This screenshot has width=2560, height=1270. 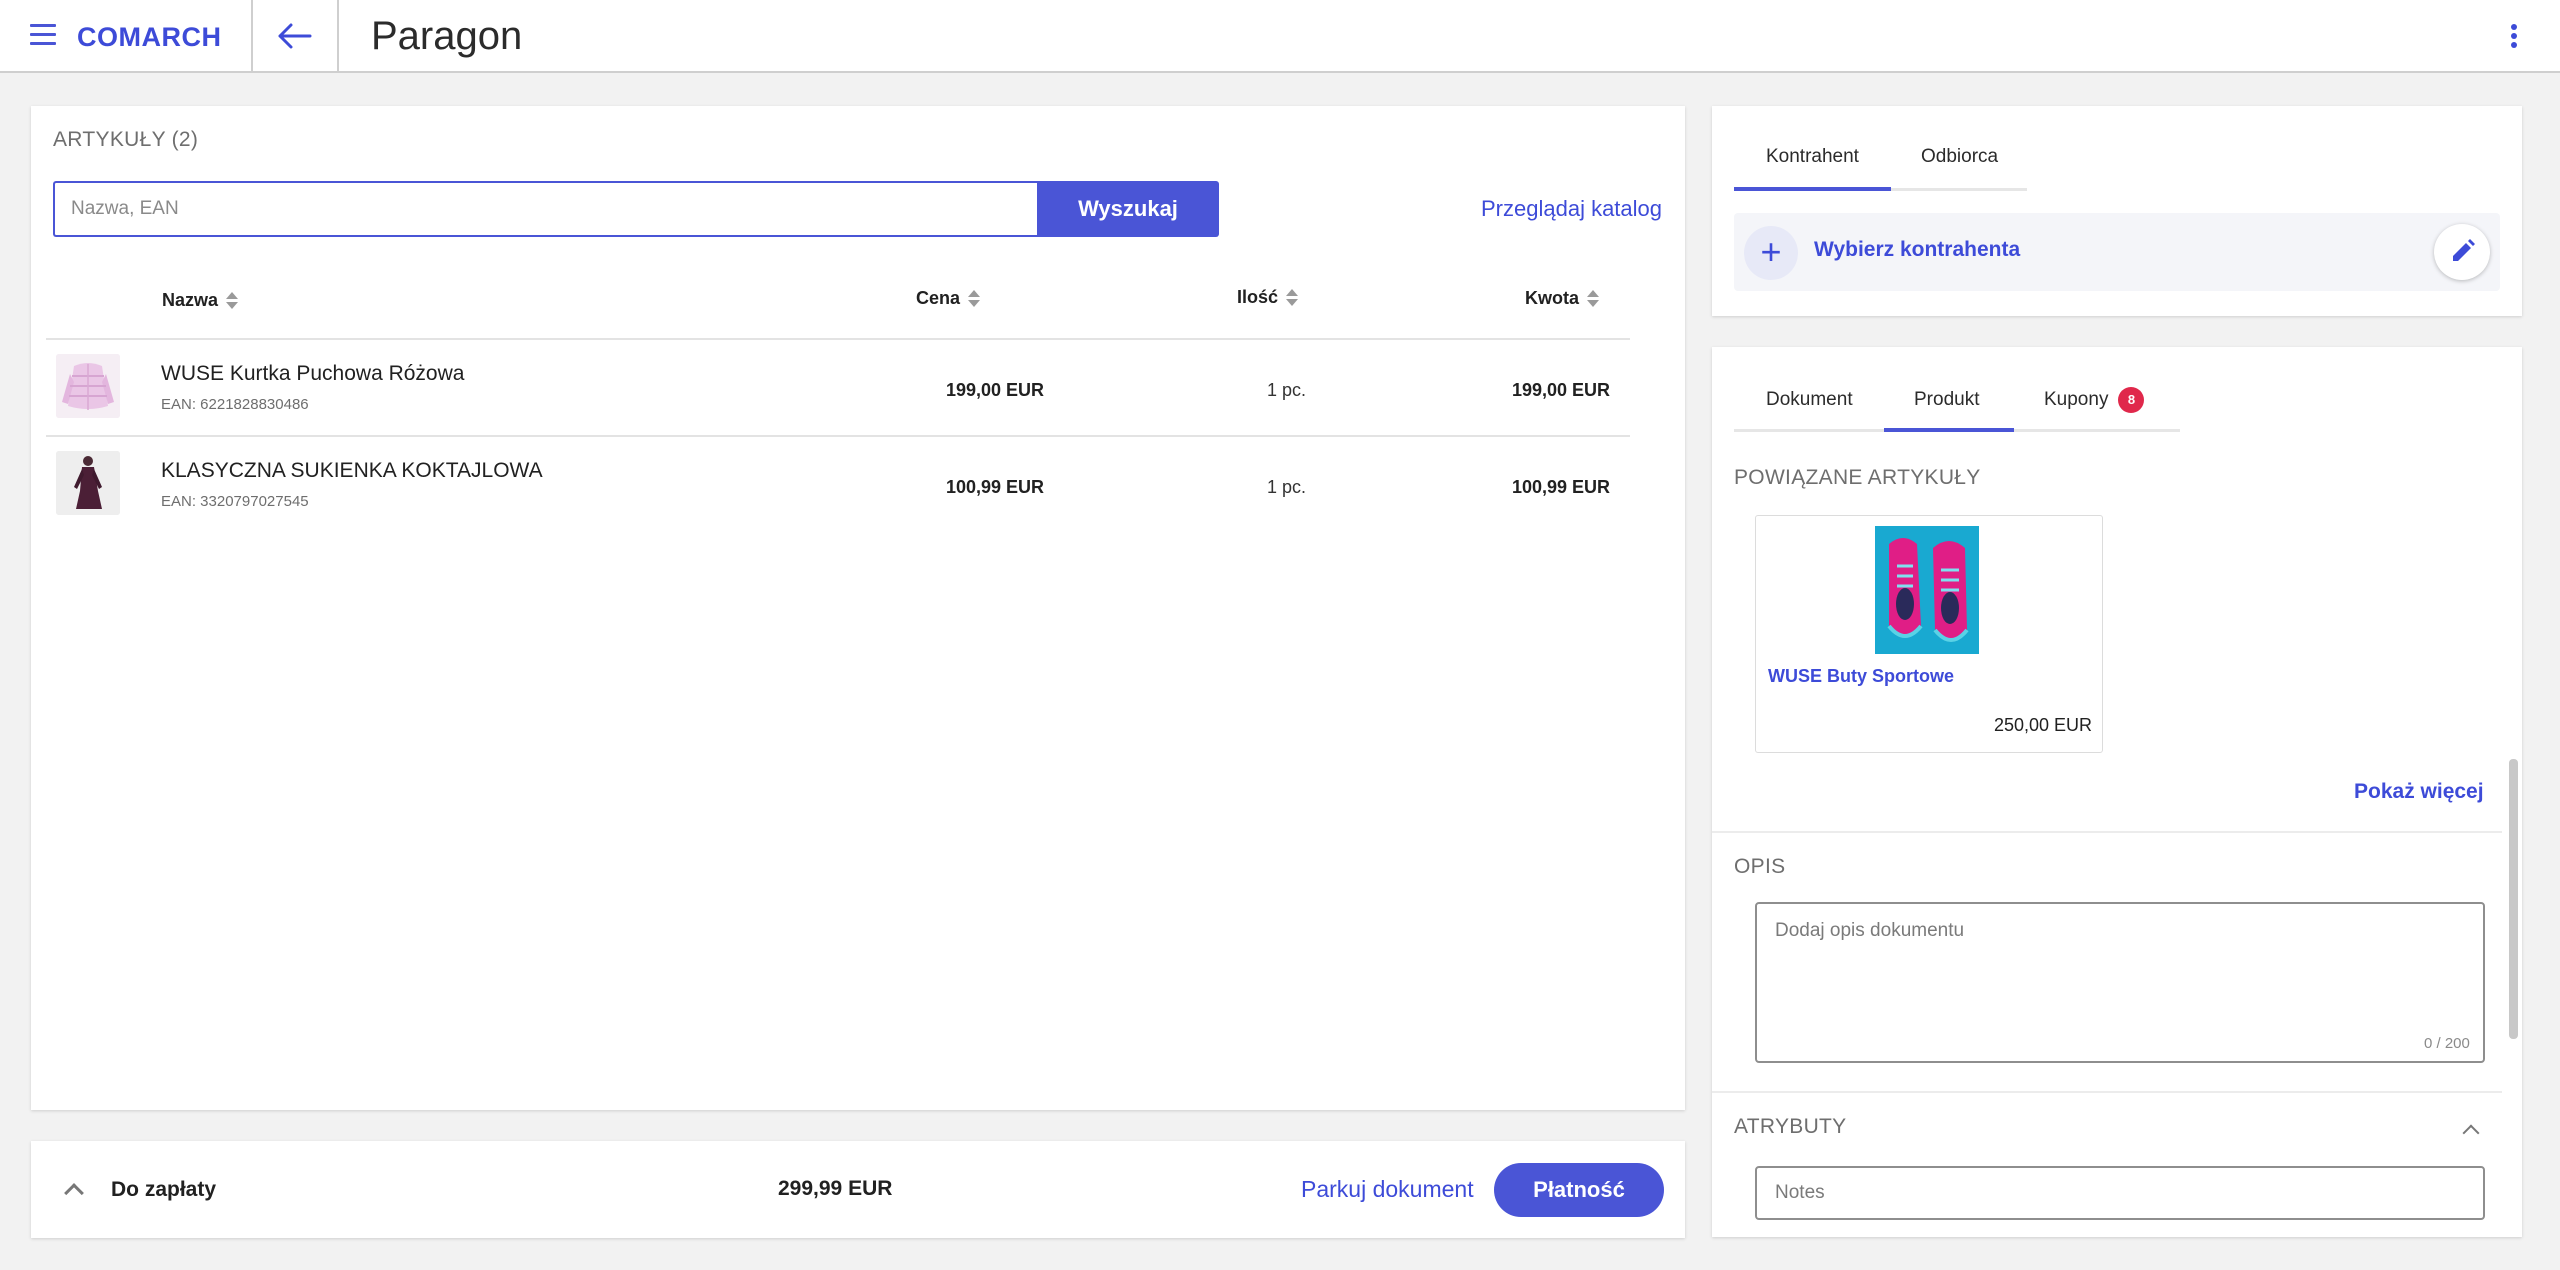 I want to click on related-product-card: WUSE Buty Sportowe 250,00 EUR, so click(x=1929, y=634).